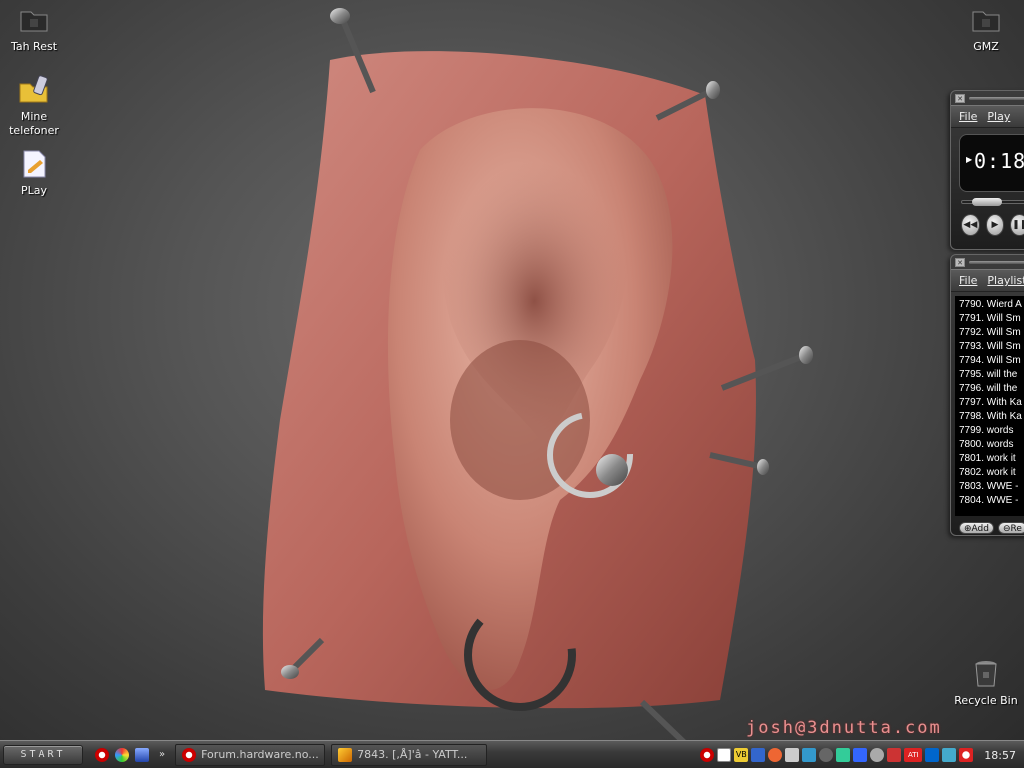  Describe the element at coordinates (960, 98) in the screenshot. I see `winamp-system-menu-button: ✕` at that location.